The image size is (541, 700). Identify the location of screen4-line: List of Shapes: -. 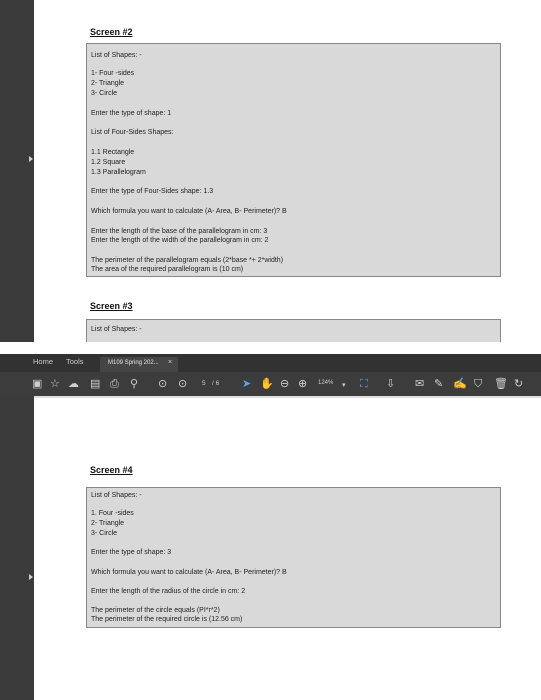
(116, 495).